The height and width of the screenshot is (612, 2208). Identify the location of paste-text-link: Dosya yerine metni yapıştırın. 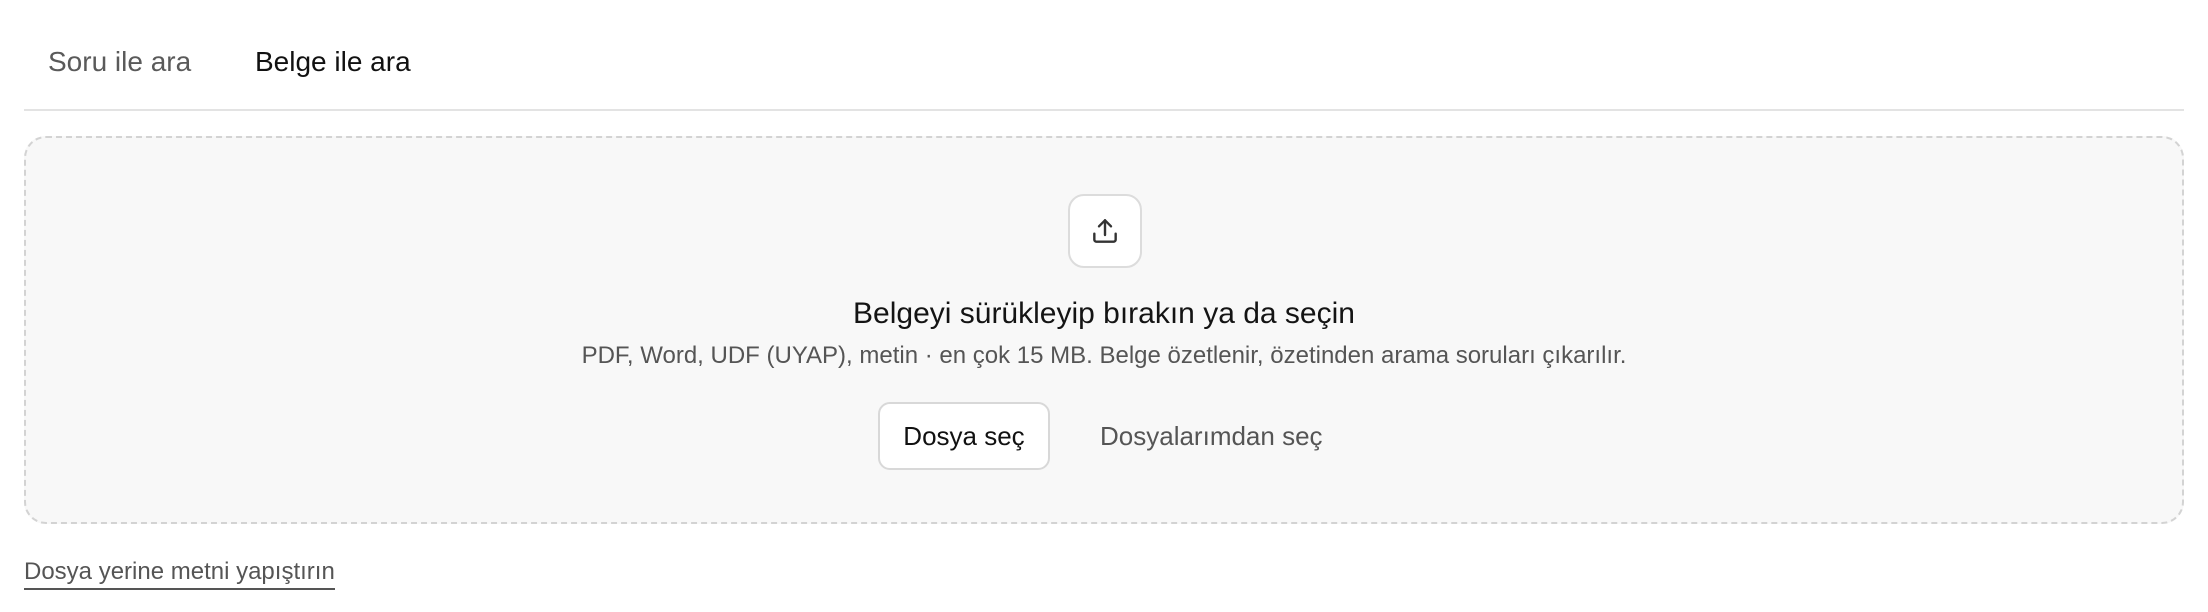
(179, 573).